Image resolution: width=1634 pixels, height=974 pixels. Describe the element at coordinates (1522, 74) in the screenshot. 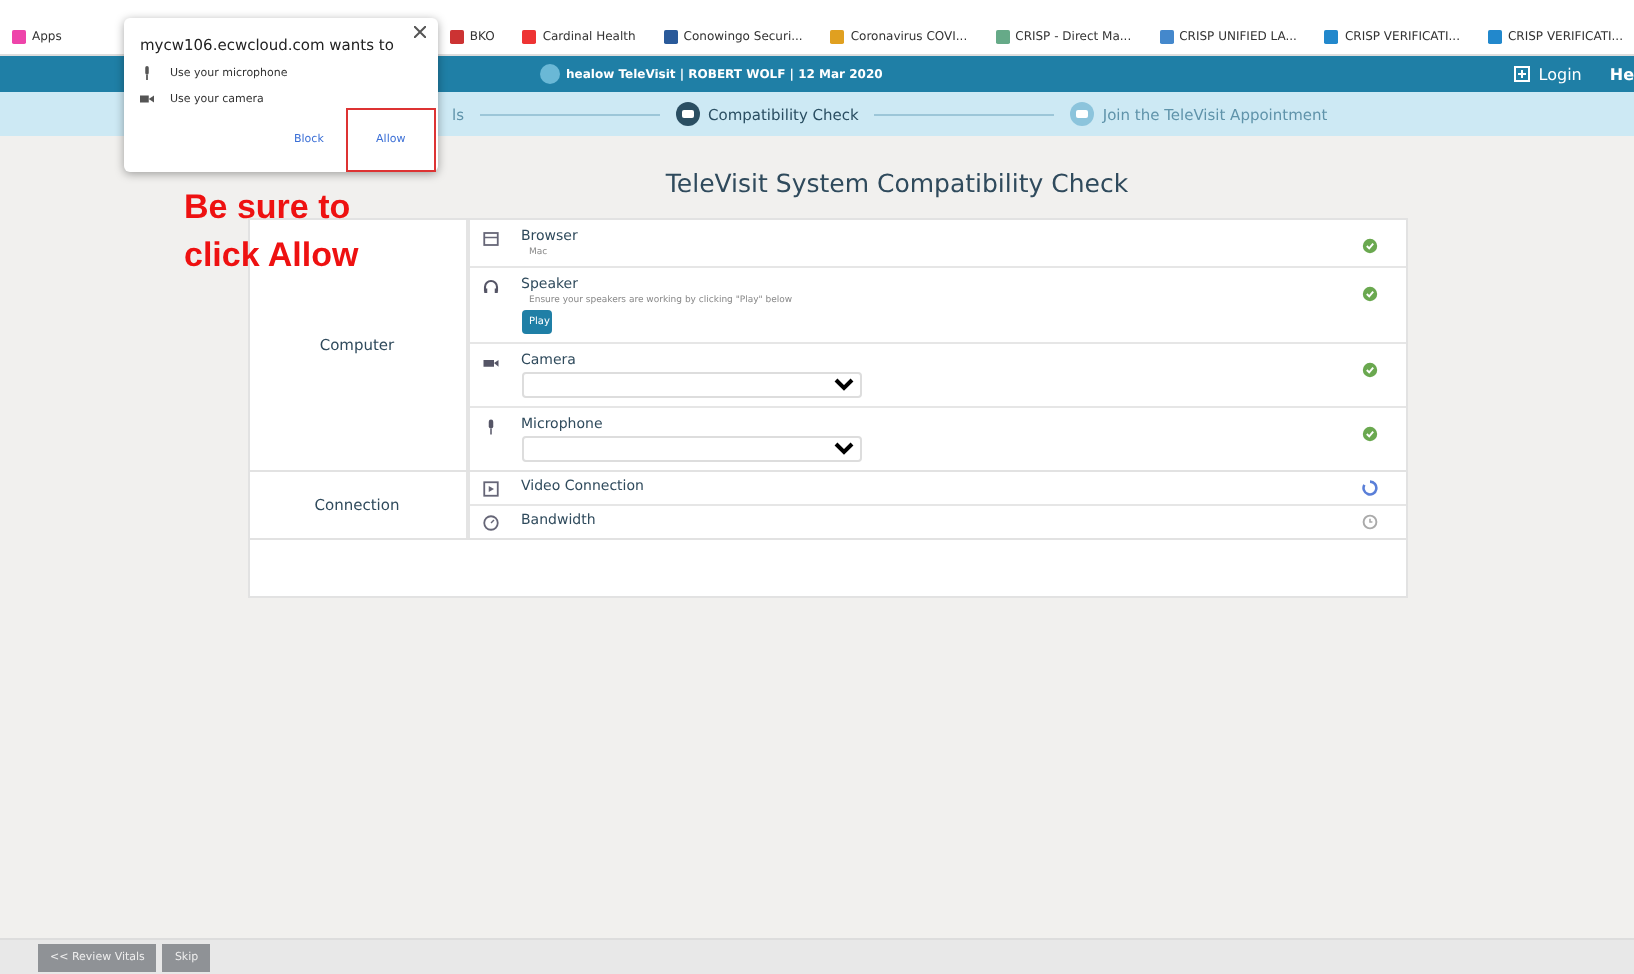

I see `login-icon` at that location.